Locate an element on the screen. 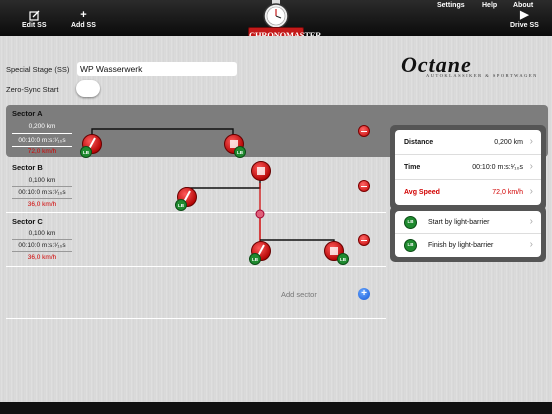 Image resolution: width=552 pixels, height=414 pixels. sector-c-finish-node-icon: LB is located at coordinates (336, 253).